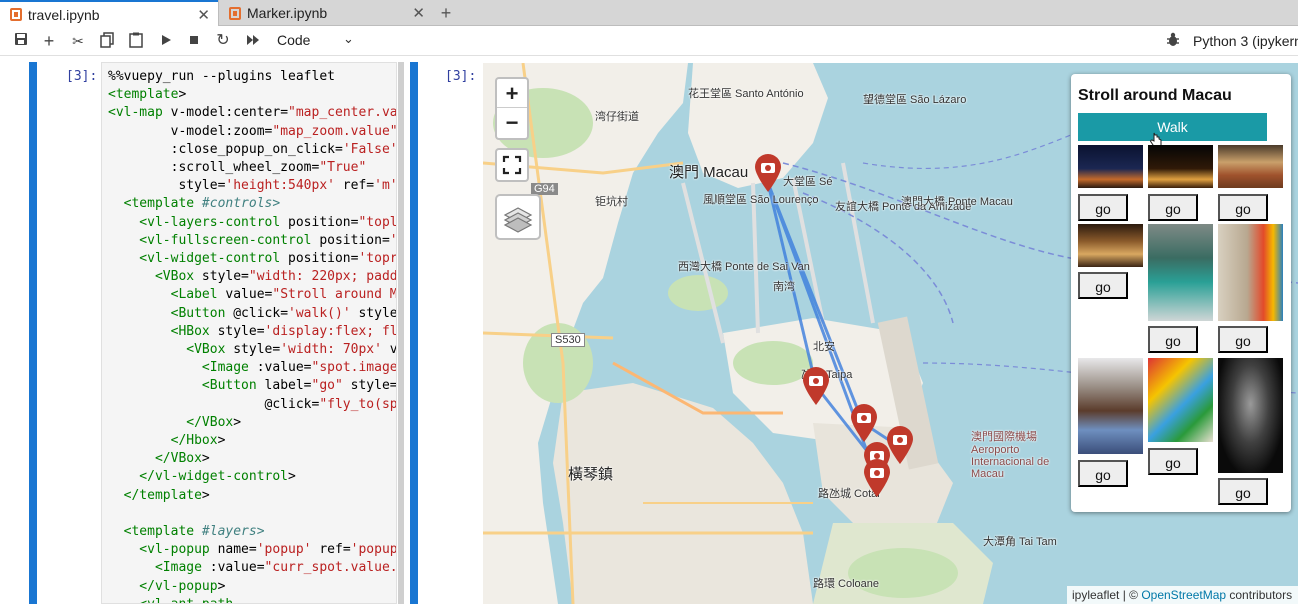 This screenshot has width=1298, height=604. Describe the element at coordinates (1245, 41) in the screenshot. I see `kernel-name: Python 3 (ipykern` at that location.